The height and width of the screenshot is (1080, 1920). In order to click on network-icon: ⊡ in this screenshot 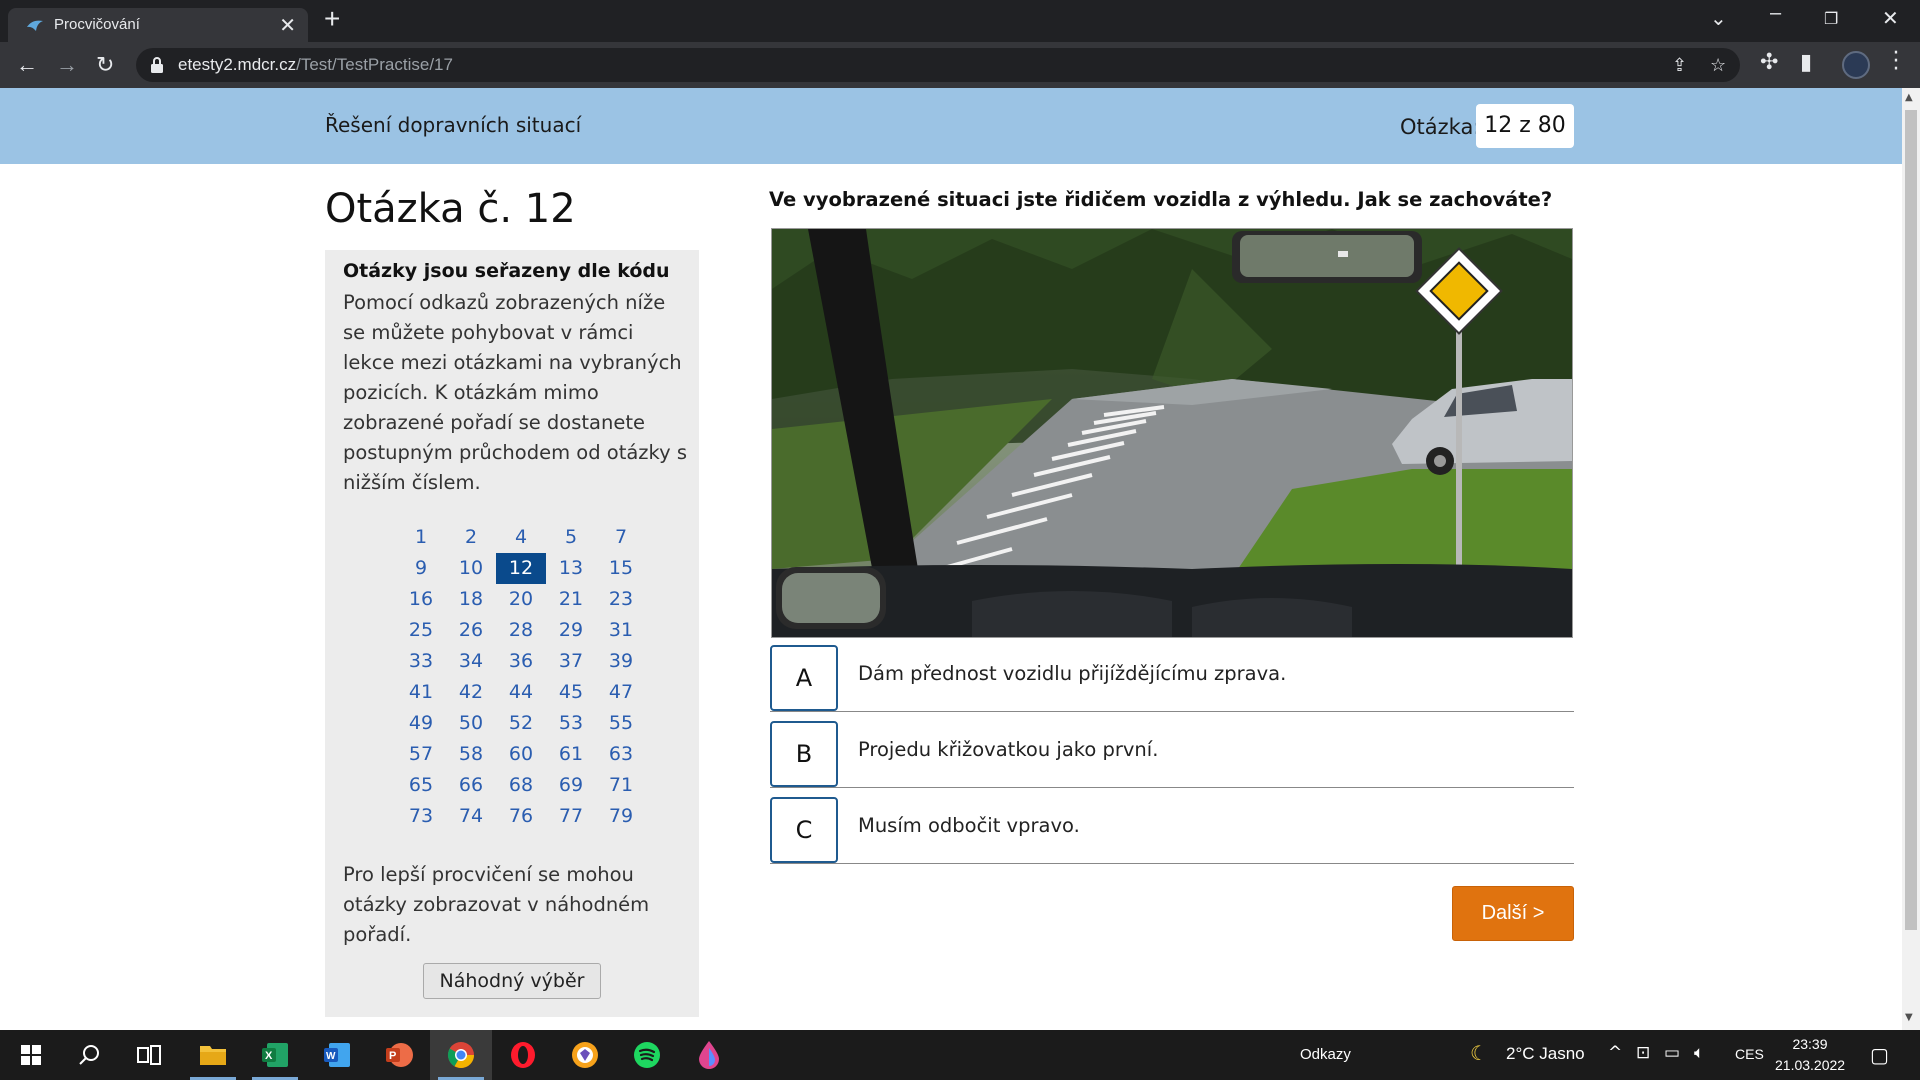, I will do `click(1643, 1053)`.